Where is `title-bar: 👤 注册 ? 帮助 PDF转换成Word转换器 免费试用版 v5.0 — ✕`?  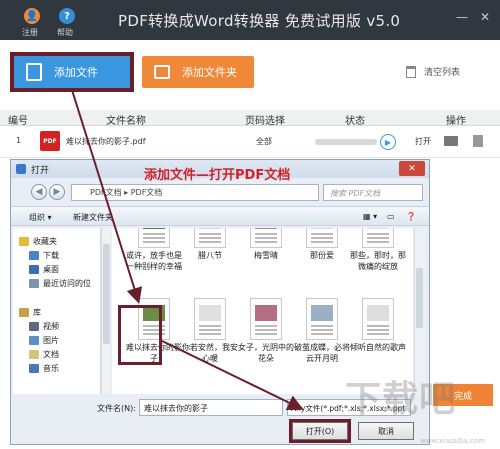 title-bar: 👤 注册 ? 帮助 PDF转换成Word转换器 免费试用版 v5.0 — ✕ is located at coordinates (250, 20).